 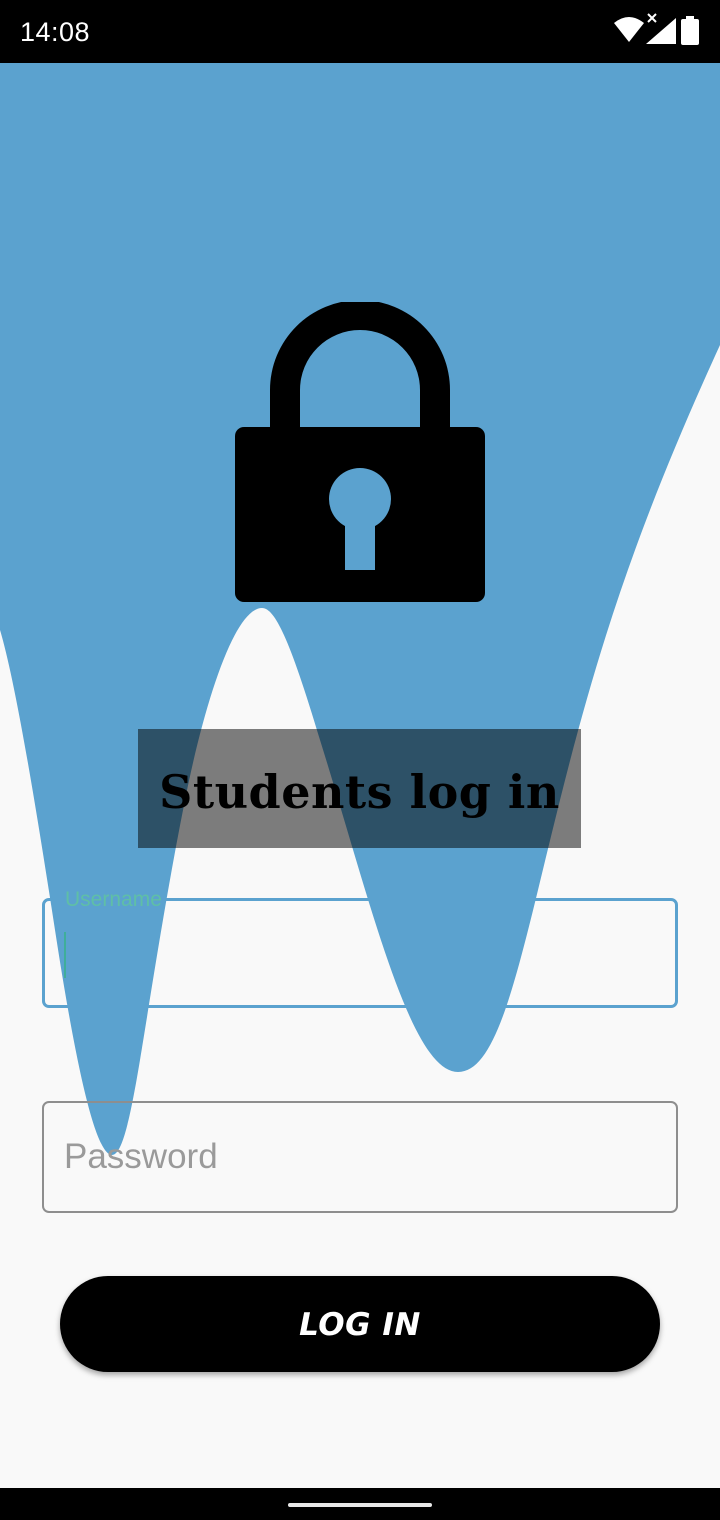 I want to click on navigation-bar, so click(x=360, y=1504).